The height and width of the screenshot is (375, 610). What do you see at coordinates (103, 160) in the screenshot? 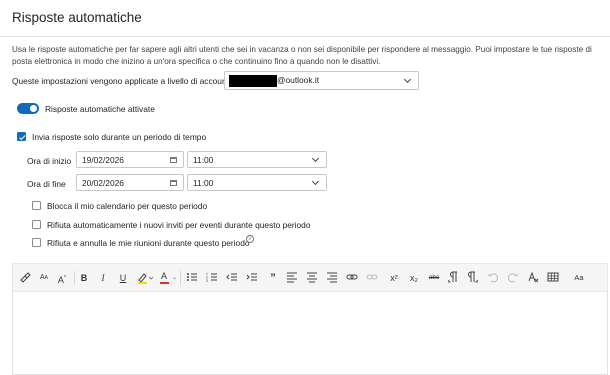
I see `start-date-value: 19/02/2026` at bounding box center [103, 160].